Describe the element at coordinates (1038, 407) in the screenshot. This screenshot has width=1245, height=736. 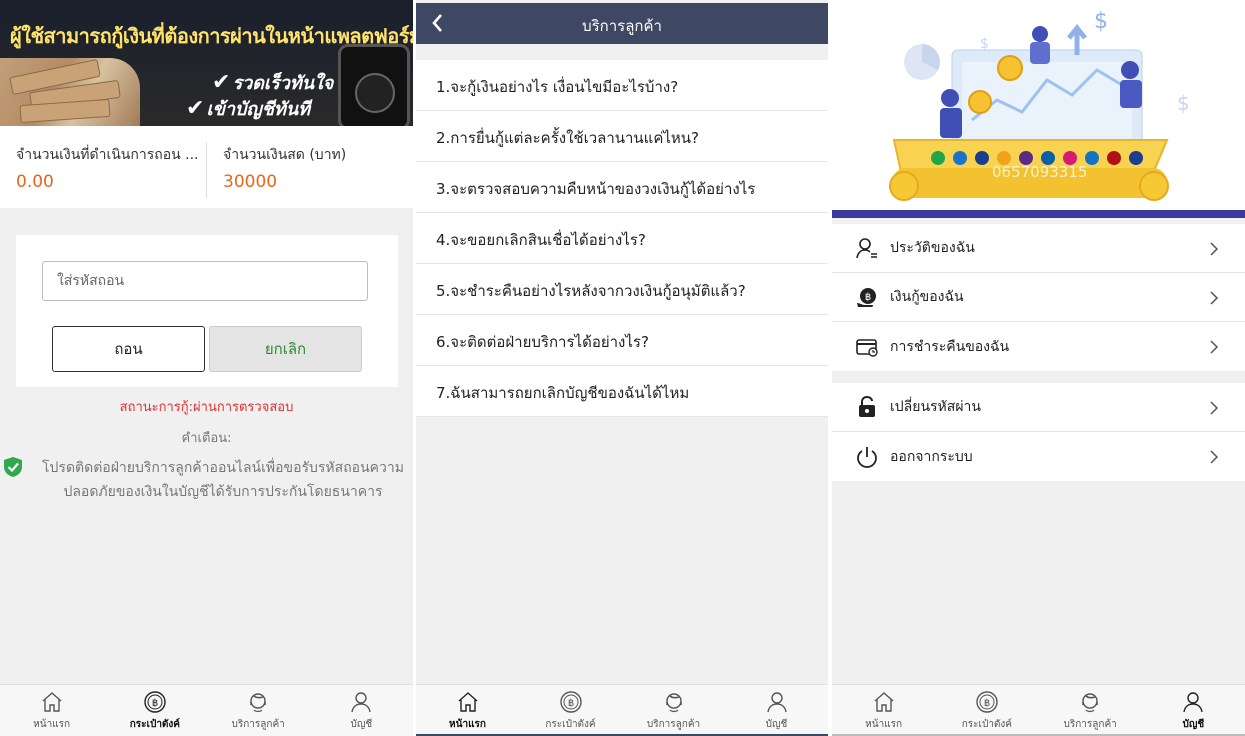
I see `menu-change-password: เปลี่ยนรหัสผ่าน` at that location.